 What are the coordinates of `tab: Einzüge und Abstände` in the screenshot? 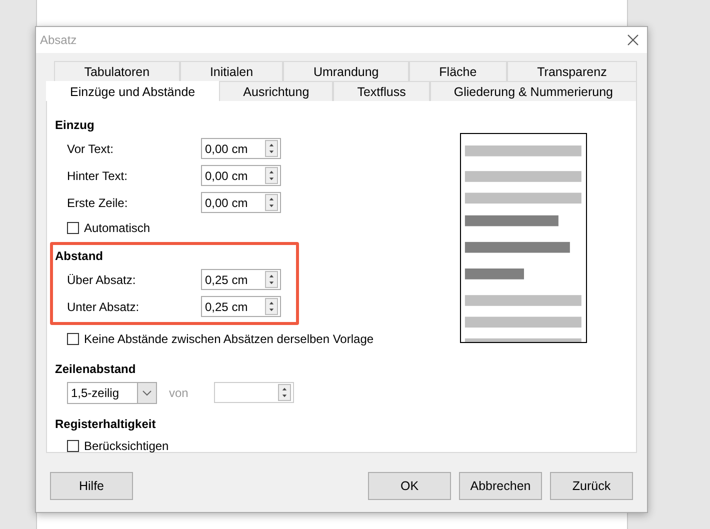 It's located at (133, 91).